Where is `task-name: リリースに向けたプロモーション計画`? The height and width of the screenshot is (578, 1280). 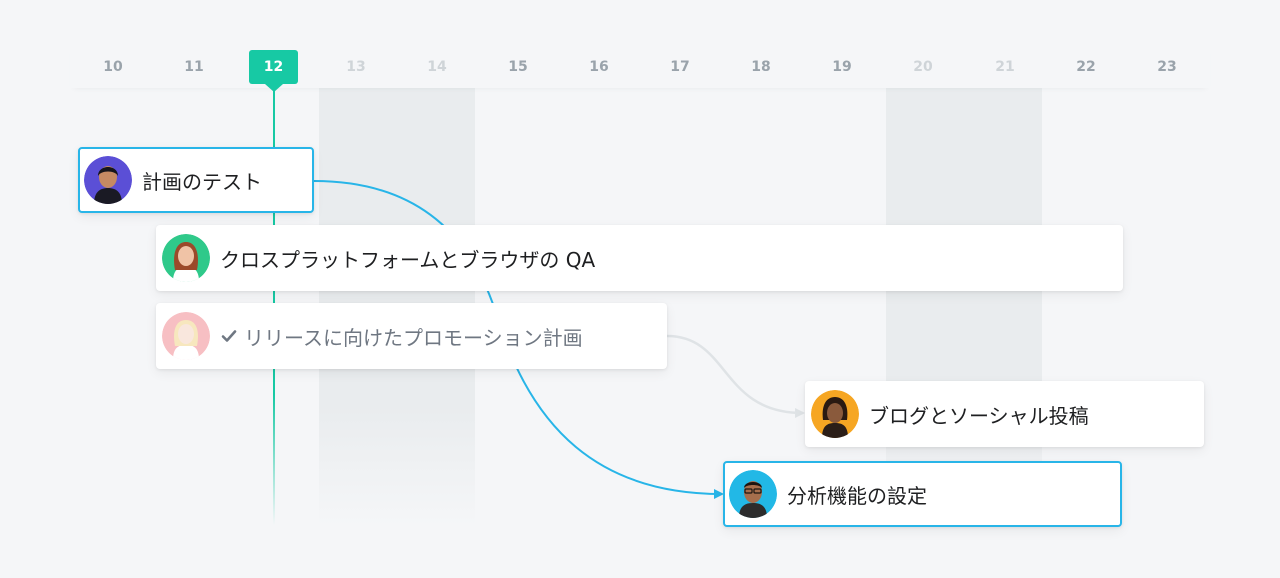 task-name: リリースに向けたプロモーション計画 is located at coordinates (413, 337).